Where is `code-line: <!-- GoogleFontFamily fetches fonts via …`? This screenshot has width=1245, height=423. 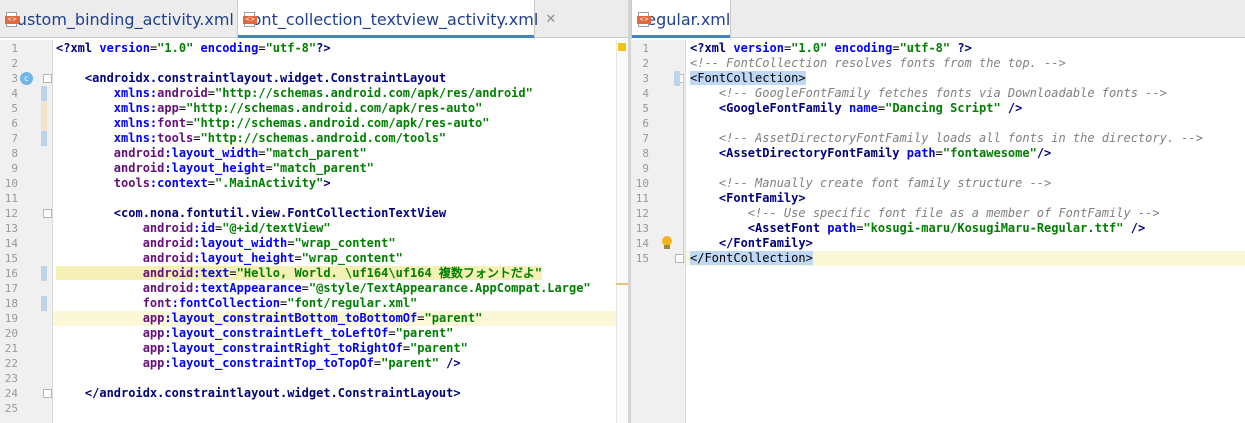
code-line: <!-- GoogleFontFamily fetches fonts via … is located at coordinates (965, 93).